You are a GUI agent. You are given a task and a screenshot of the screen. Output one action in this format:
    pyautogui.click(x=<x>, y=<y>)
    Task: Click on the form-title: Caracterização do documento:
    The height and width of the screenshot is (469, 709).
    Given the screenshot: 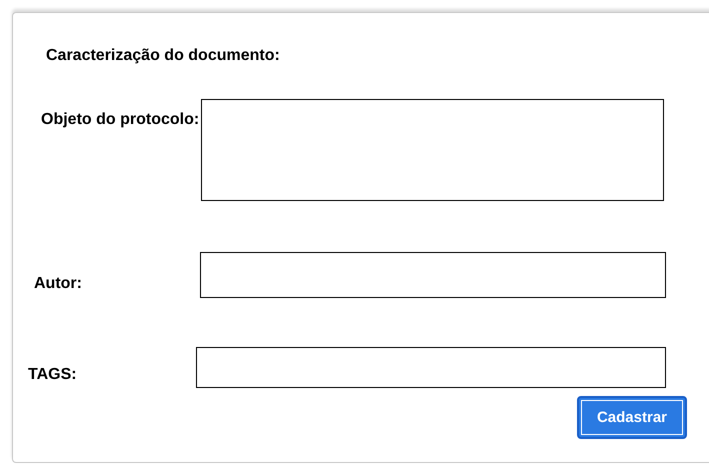 What is the action you would take?
    pyautogui.click(x=163, y=56)
    